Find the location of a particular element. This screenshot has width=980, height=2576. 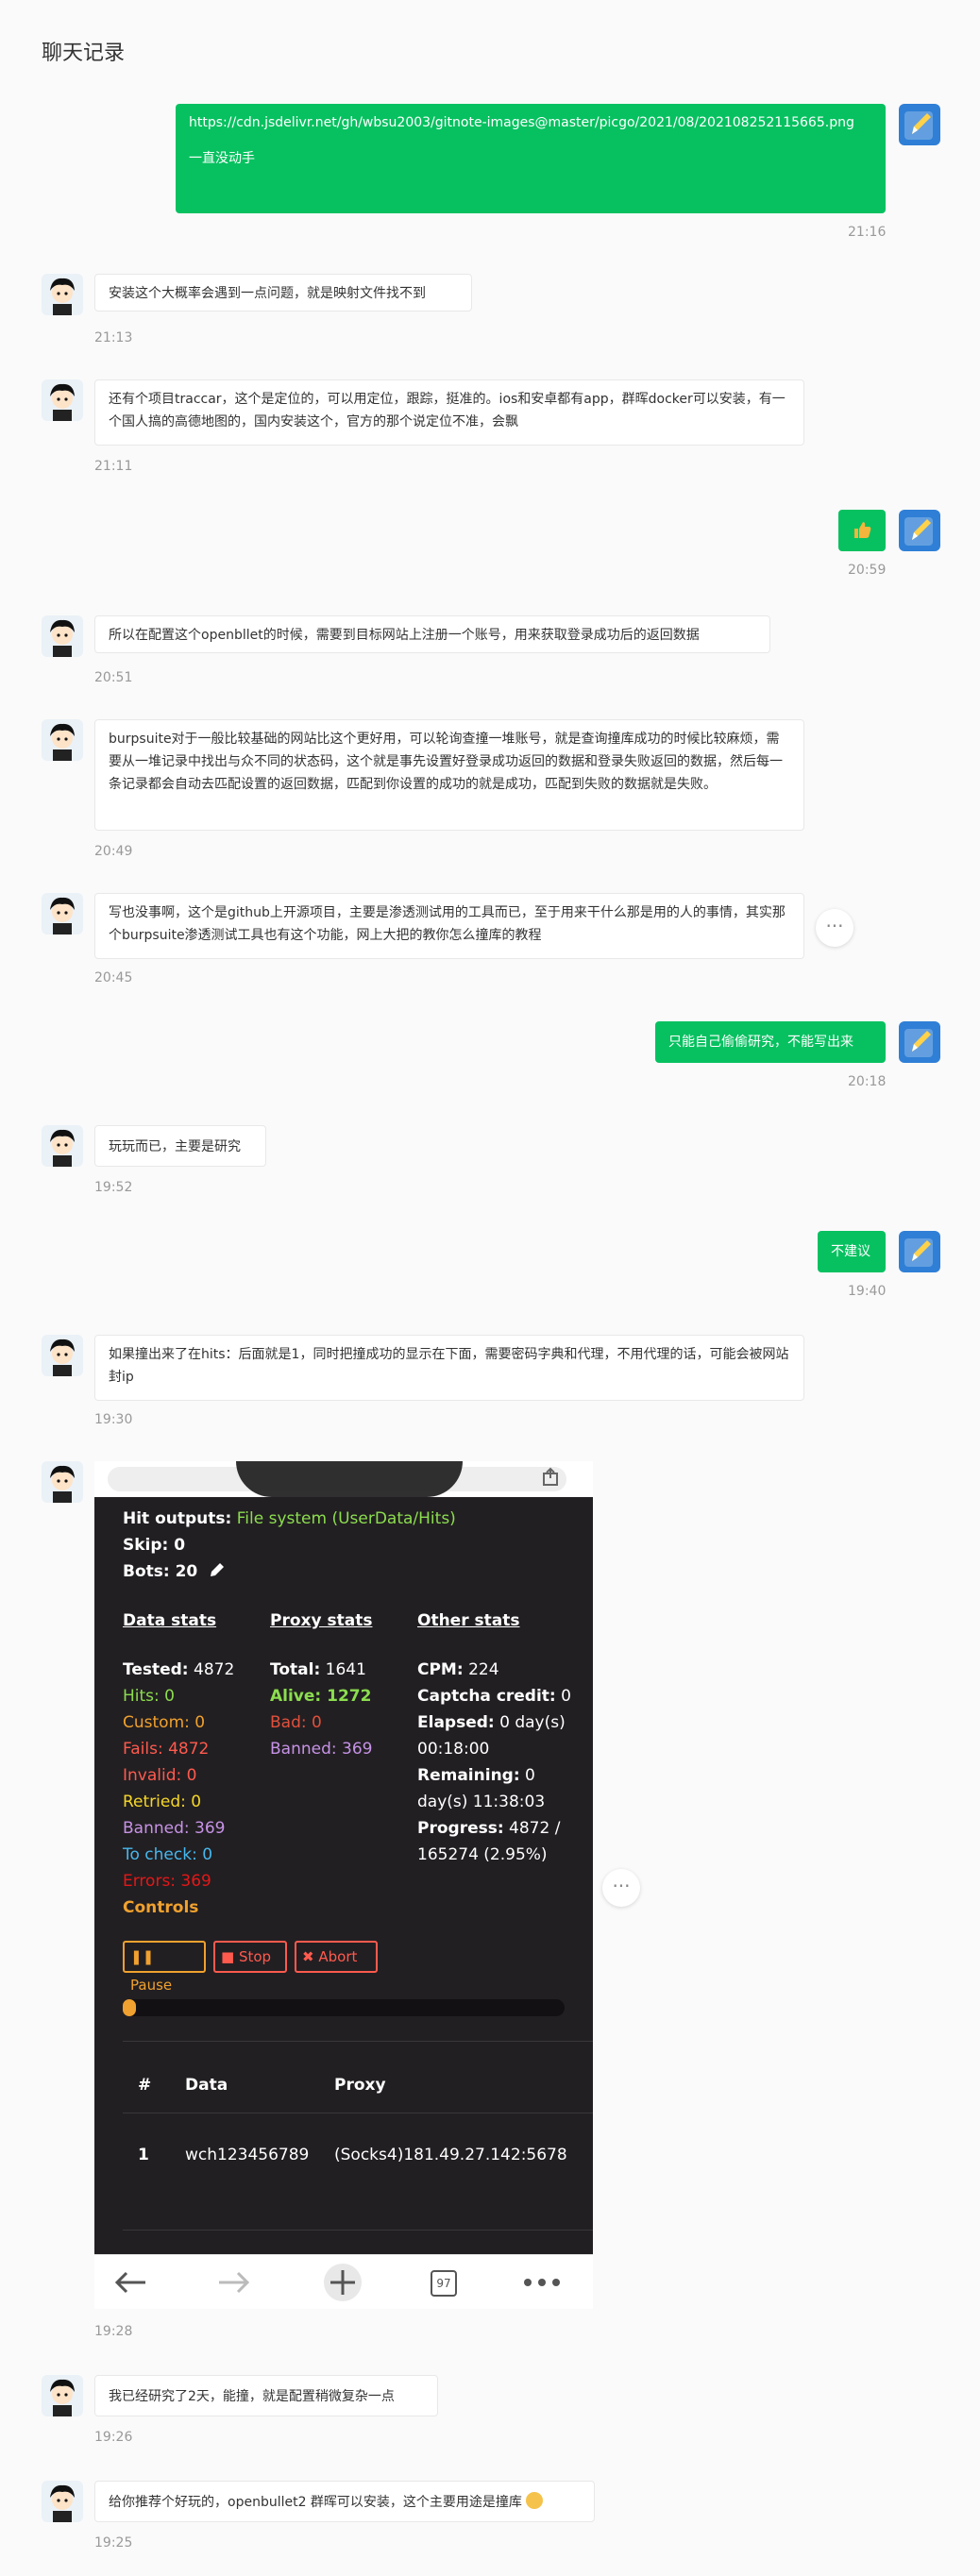

total-value: 1641 is located at coordinates (346, 1670).